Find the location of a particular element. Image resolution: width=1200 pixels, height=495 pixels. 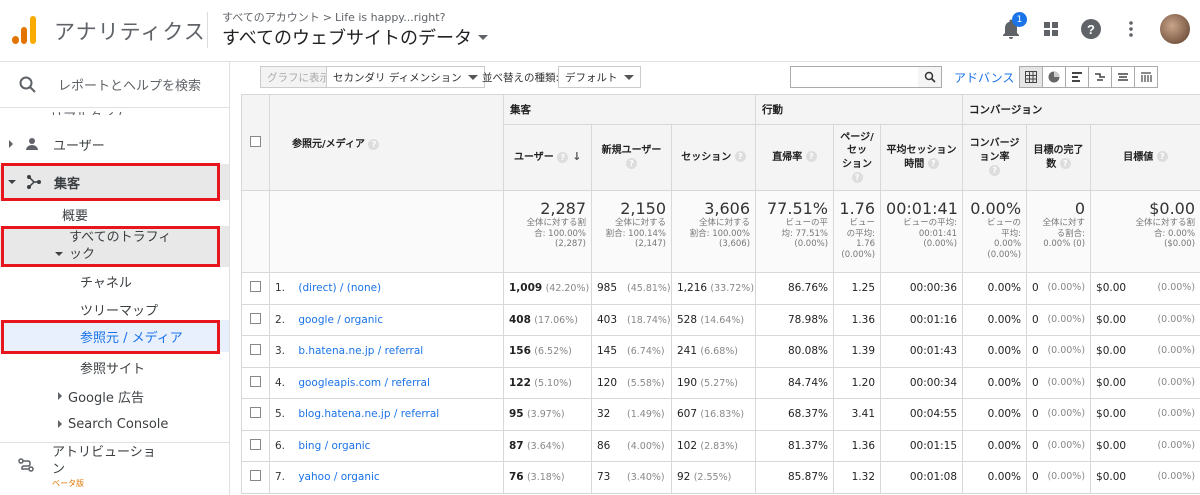

col-duration-header: 平均セッション 時間 ? is located at coordinates (922, 157).